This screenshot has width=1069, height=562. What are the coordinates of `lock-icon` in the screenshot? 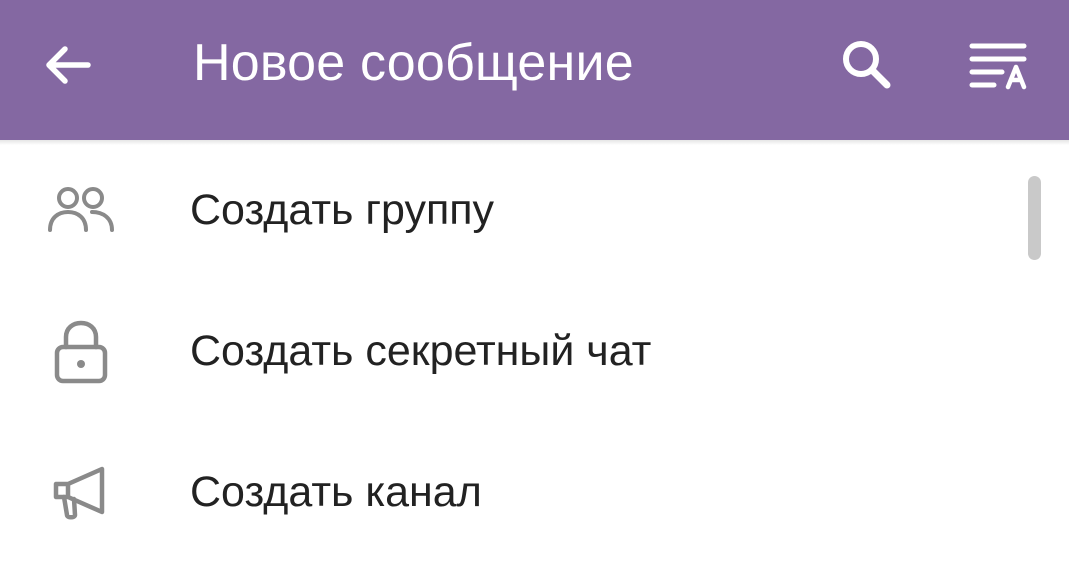 It's located at (81, 352).